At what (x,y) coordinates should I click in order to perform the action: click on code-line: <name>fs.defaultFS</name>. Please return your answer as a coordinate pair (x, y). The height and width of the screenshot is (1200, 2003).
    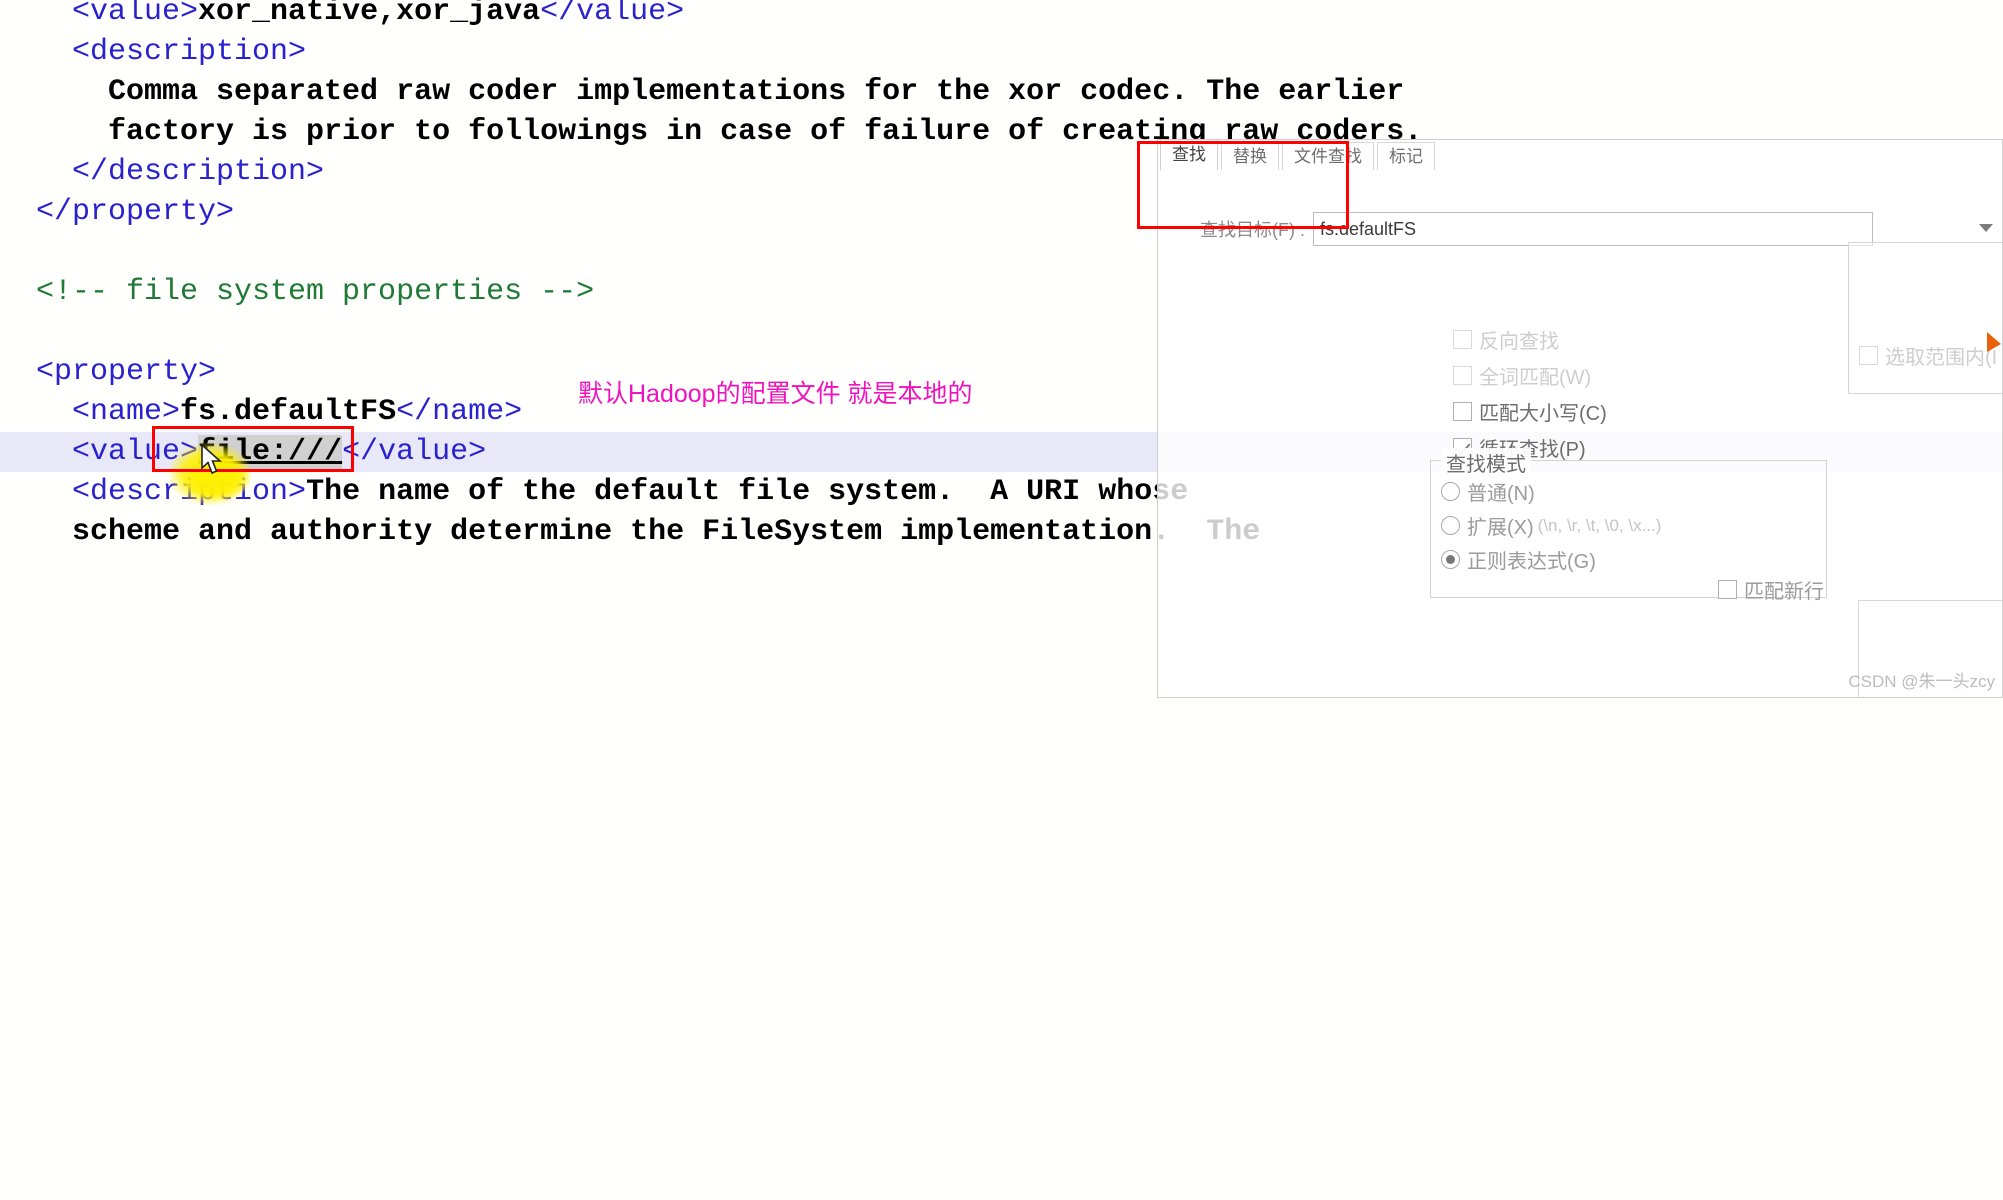
    Looking at the image, I should click on (261, 412).